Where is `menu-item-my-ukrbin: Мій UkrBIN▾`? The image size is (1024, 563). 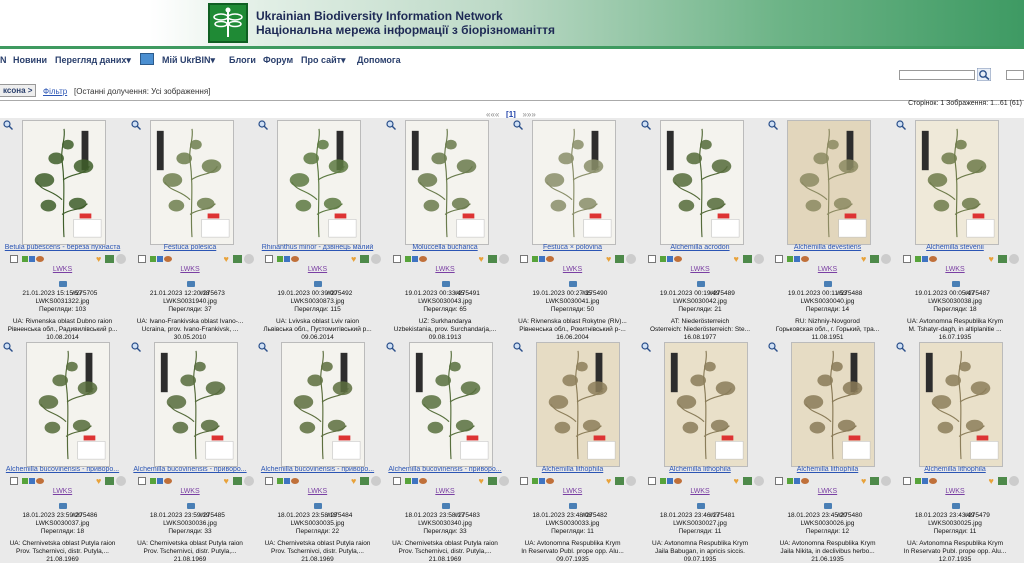
menu-item-my-ukrbin: Мій UkrBIN▾ is located at coordinates (188, 60).